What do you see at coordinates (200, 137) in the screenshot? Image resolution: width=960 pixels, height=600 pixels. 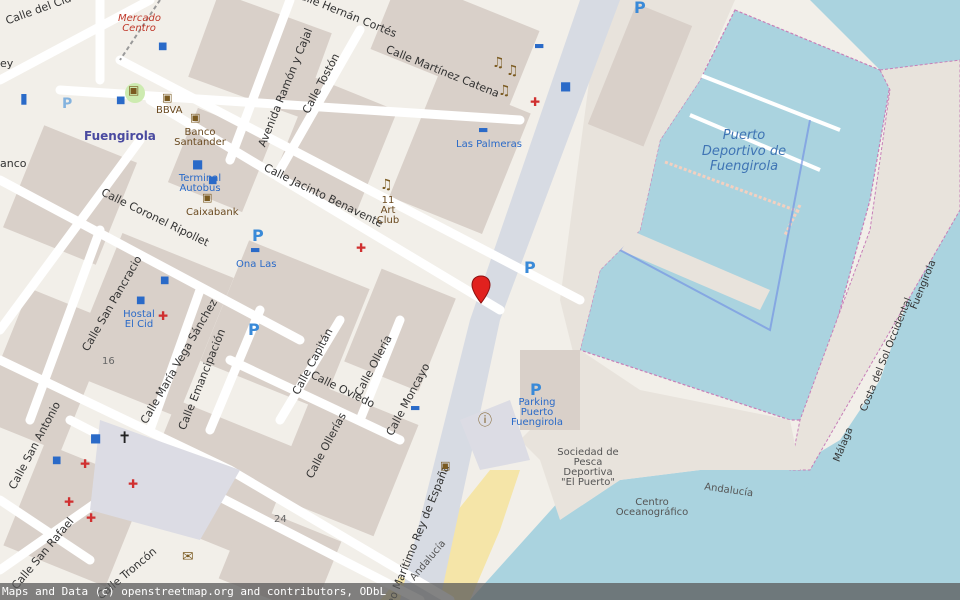 I see `label-banco-santander: Banco Santander` at bounding box center [200, 137].